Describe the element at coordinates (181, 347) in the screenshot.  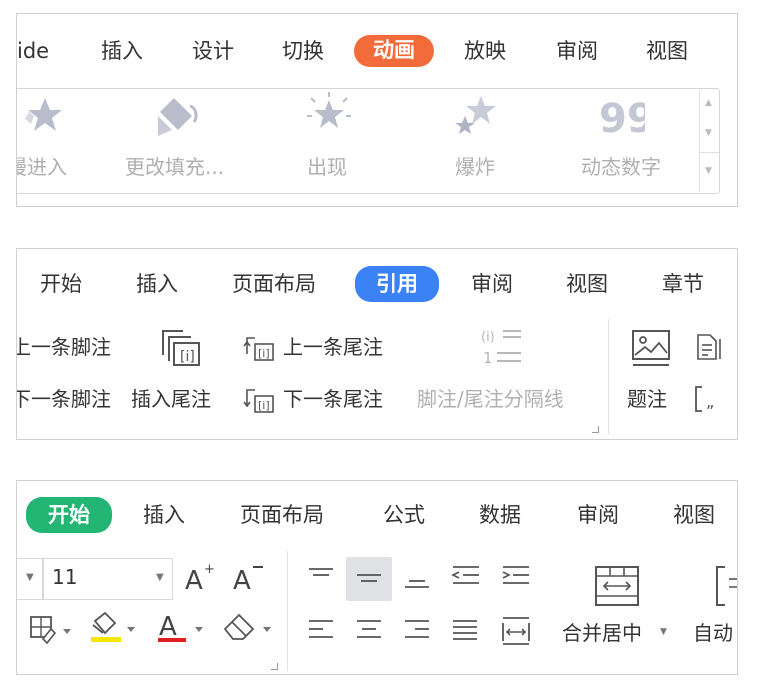
I see `insert-endnote-icon: [i]` at that location.